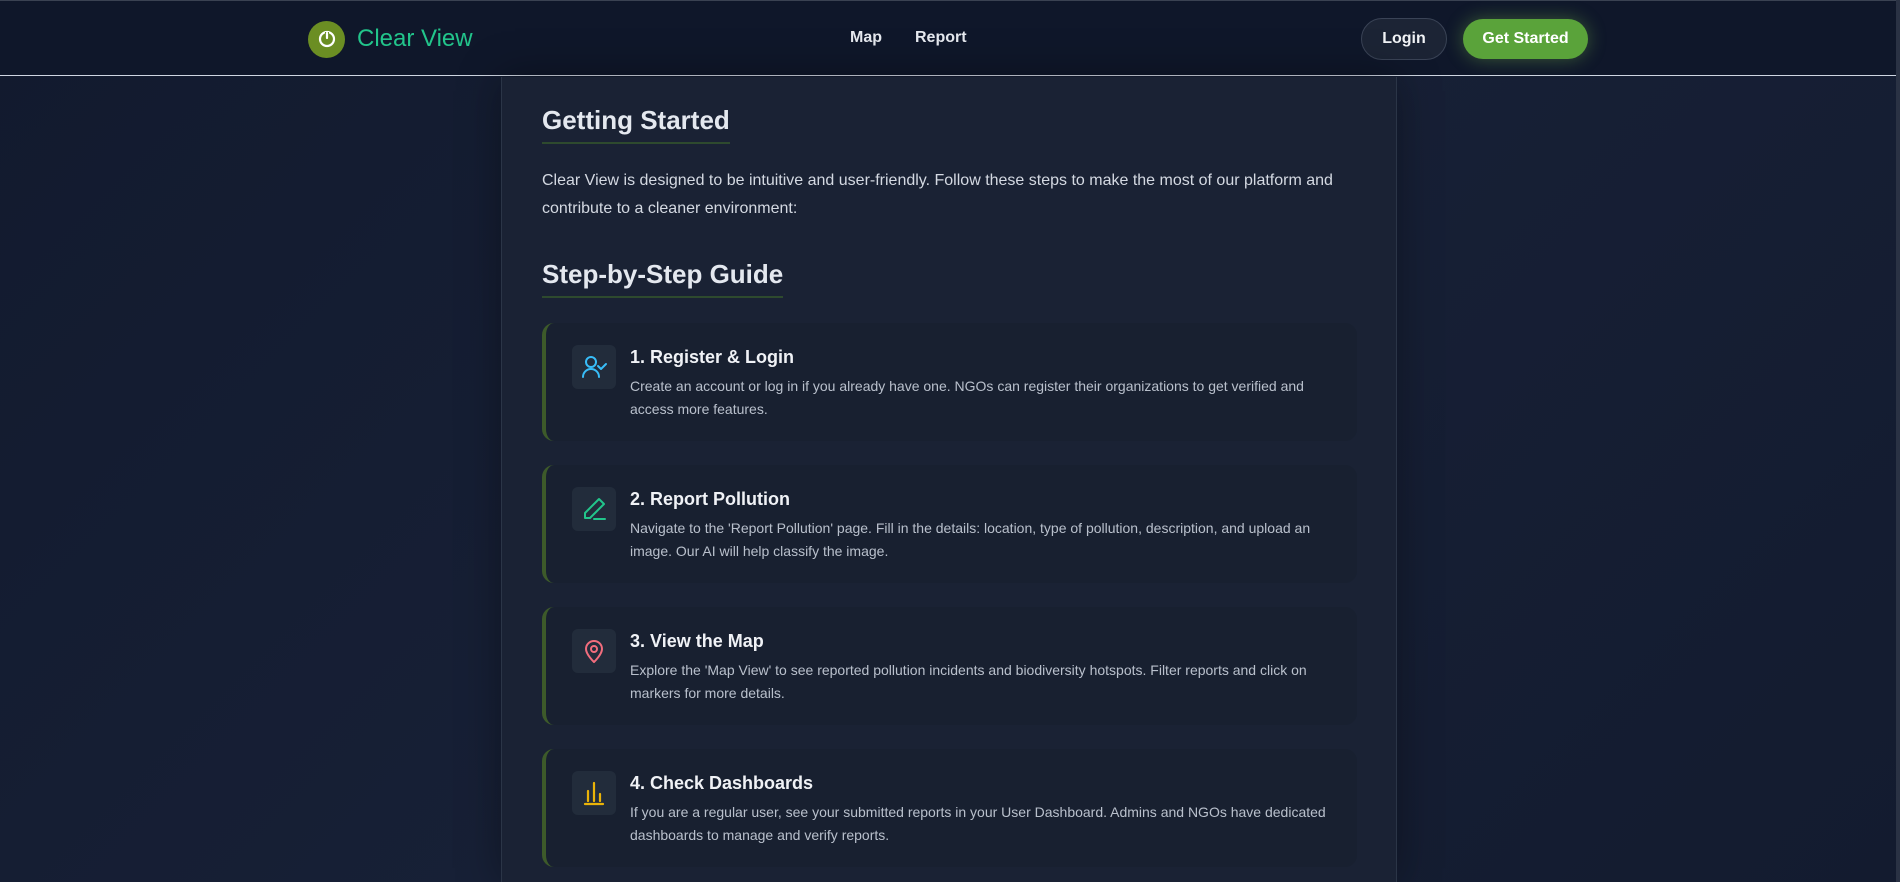 The image size is (1900, 882). I want to click on step-title: 4. Check Dashboards, so click(722, 783).